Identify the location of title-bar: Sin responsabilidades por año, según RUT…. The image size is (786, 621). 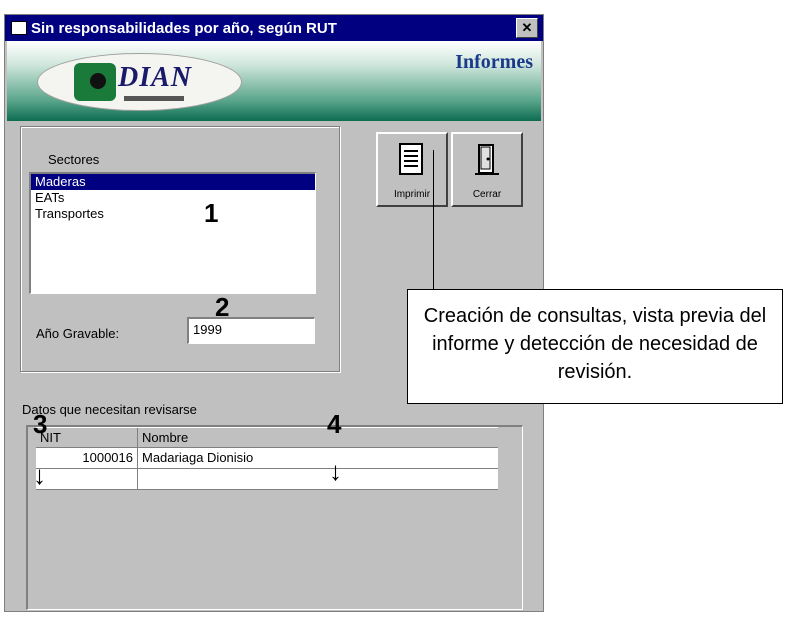
(274, 28).